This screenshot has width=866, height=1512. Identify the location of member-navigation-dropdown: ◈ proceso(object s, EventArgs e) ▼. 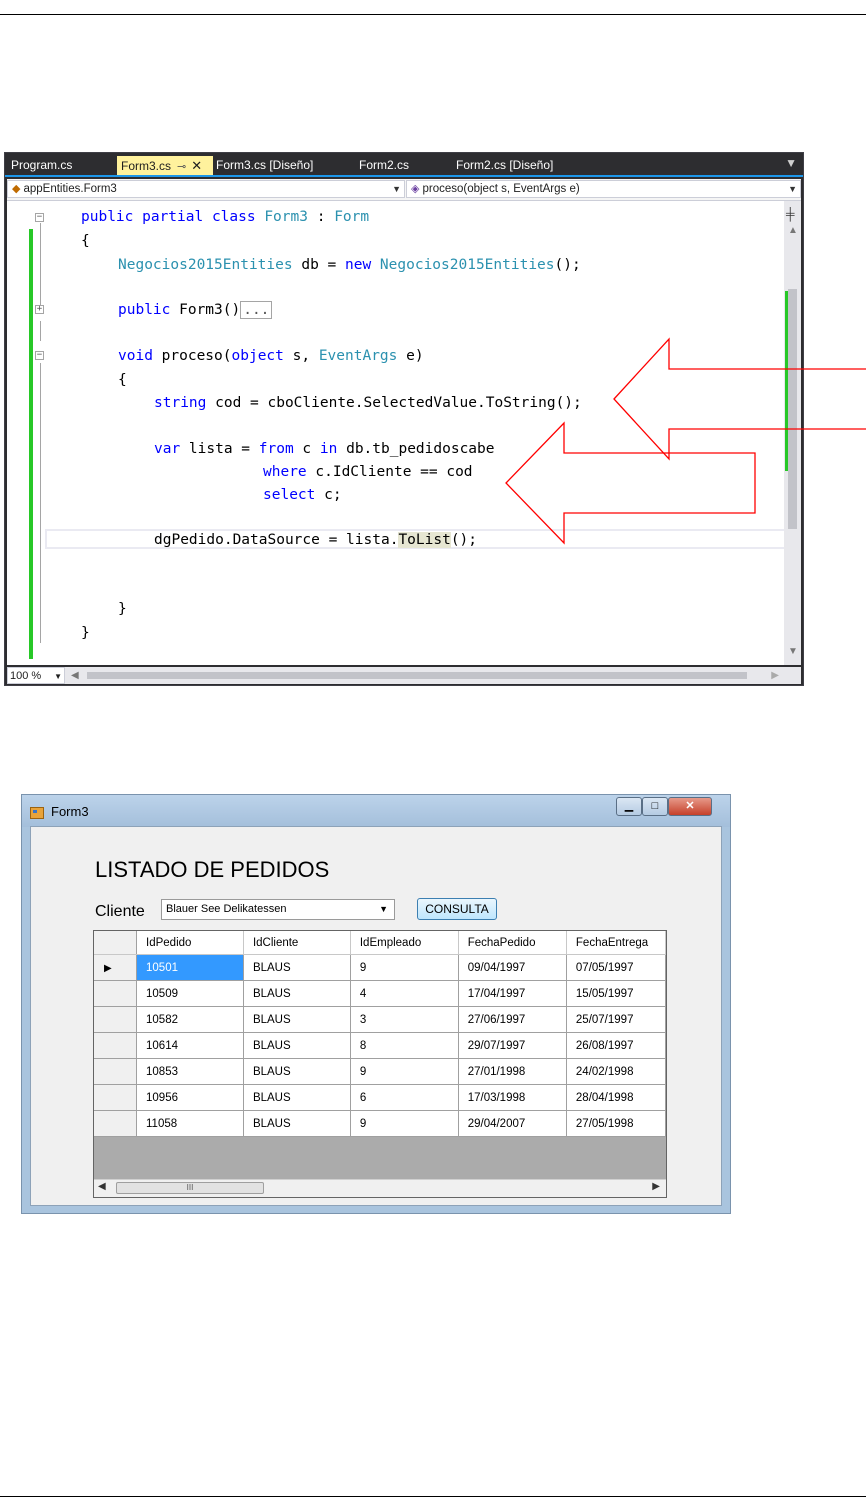
(603, 189).